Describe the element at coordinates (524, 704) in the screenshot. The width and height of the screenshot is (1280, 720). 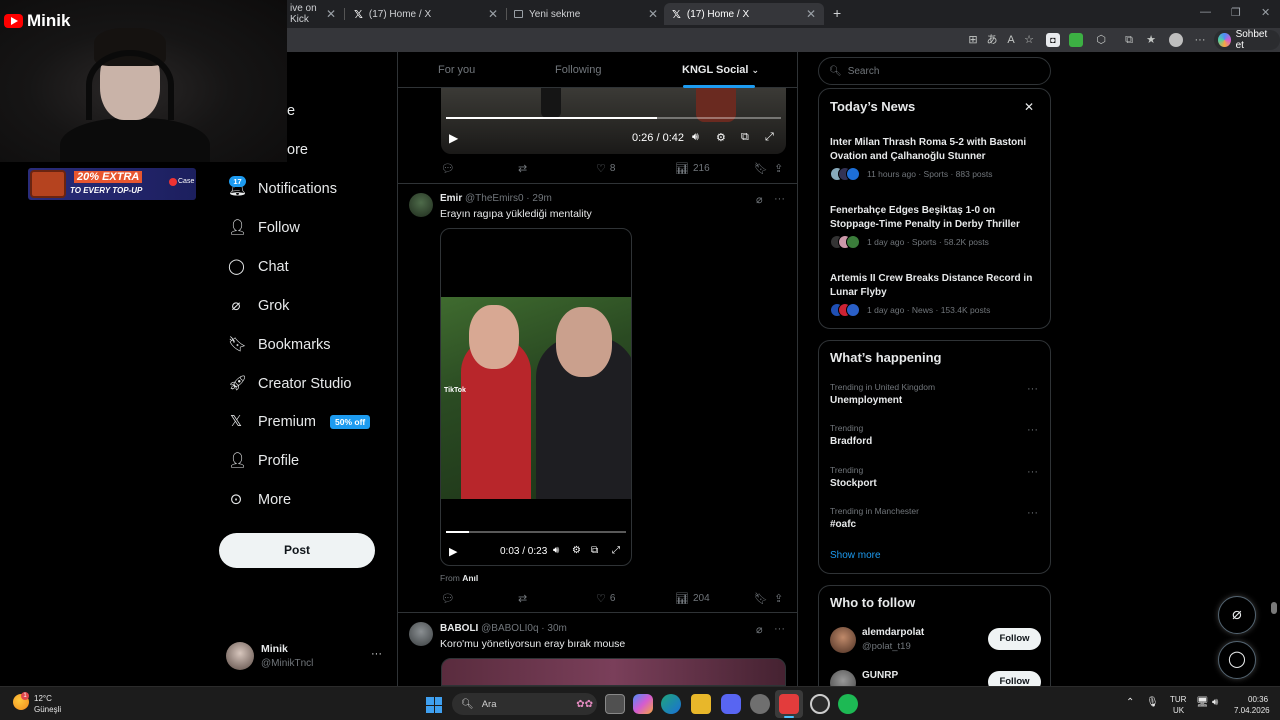
I see `taskbar-search: 🔍︎ Ara ✿✿` at that location.